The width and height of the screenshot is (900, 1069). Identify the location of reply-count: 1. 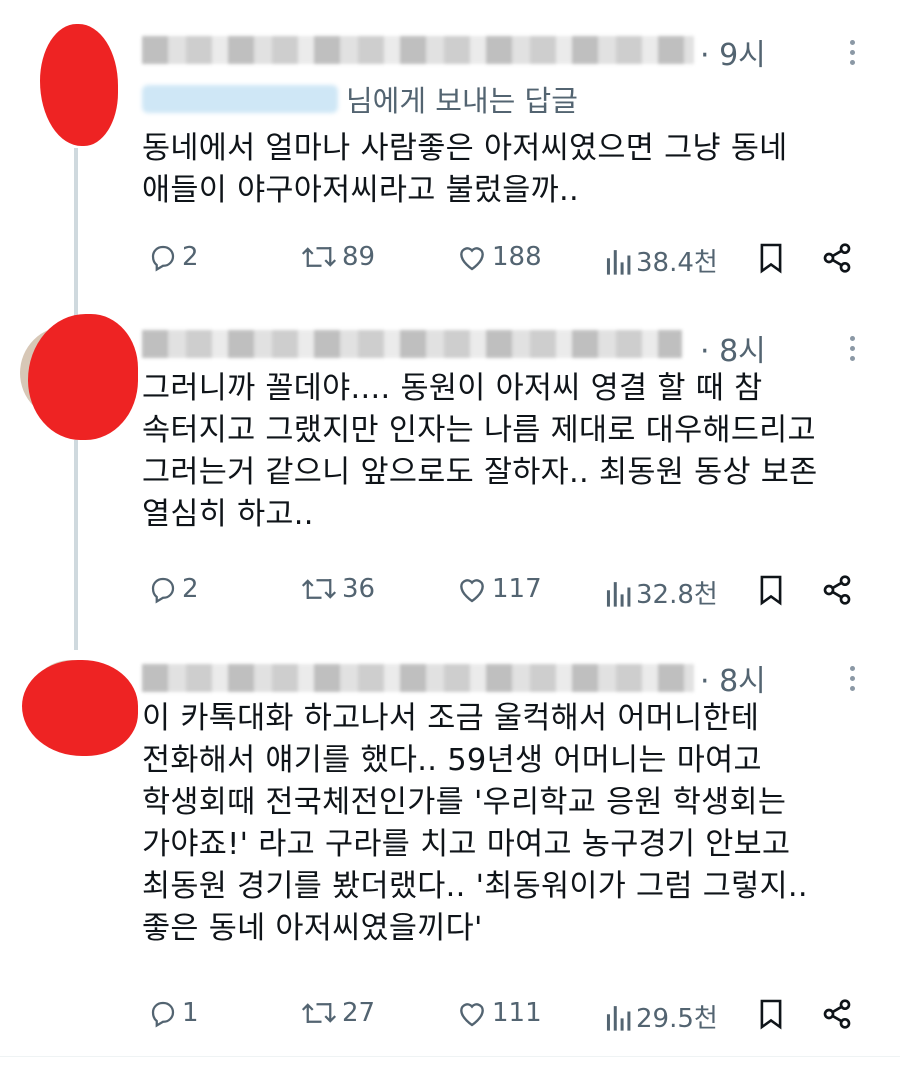
(190, 1013).